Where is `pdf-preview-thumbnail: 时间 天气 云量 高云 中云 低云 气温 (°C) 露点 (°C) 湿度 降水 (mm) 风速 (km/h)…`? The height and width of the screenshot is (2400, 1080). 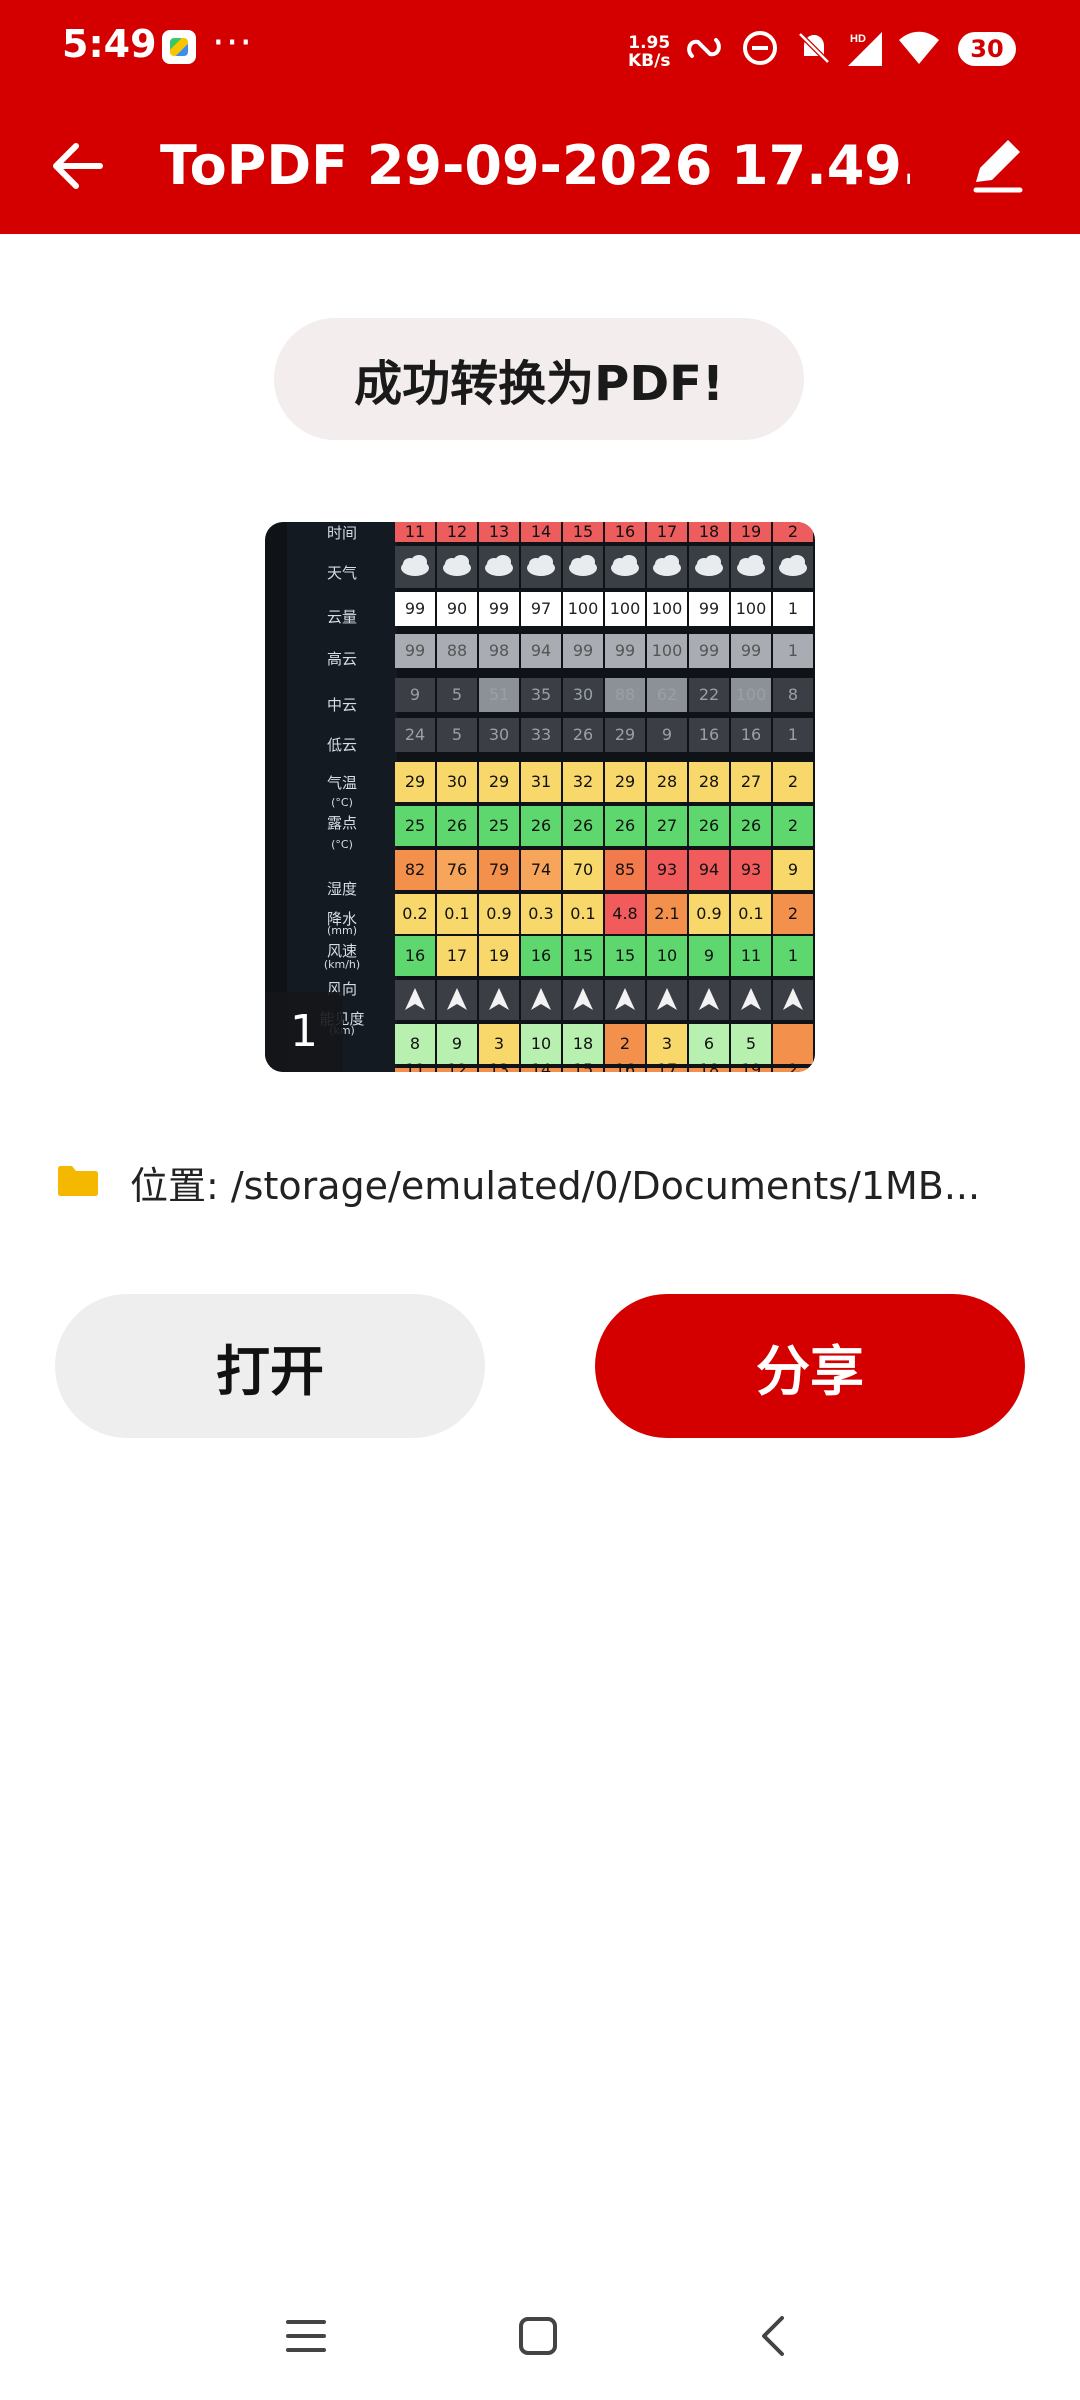
pdf-preview-thumbnail: 时间 天气 云量 高云 中云 低云 气温 (°C) 露点 (°C) 湿度 降水 (mm) 风速 (km/h)… is located at coordinates (540, 797).